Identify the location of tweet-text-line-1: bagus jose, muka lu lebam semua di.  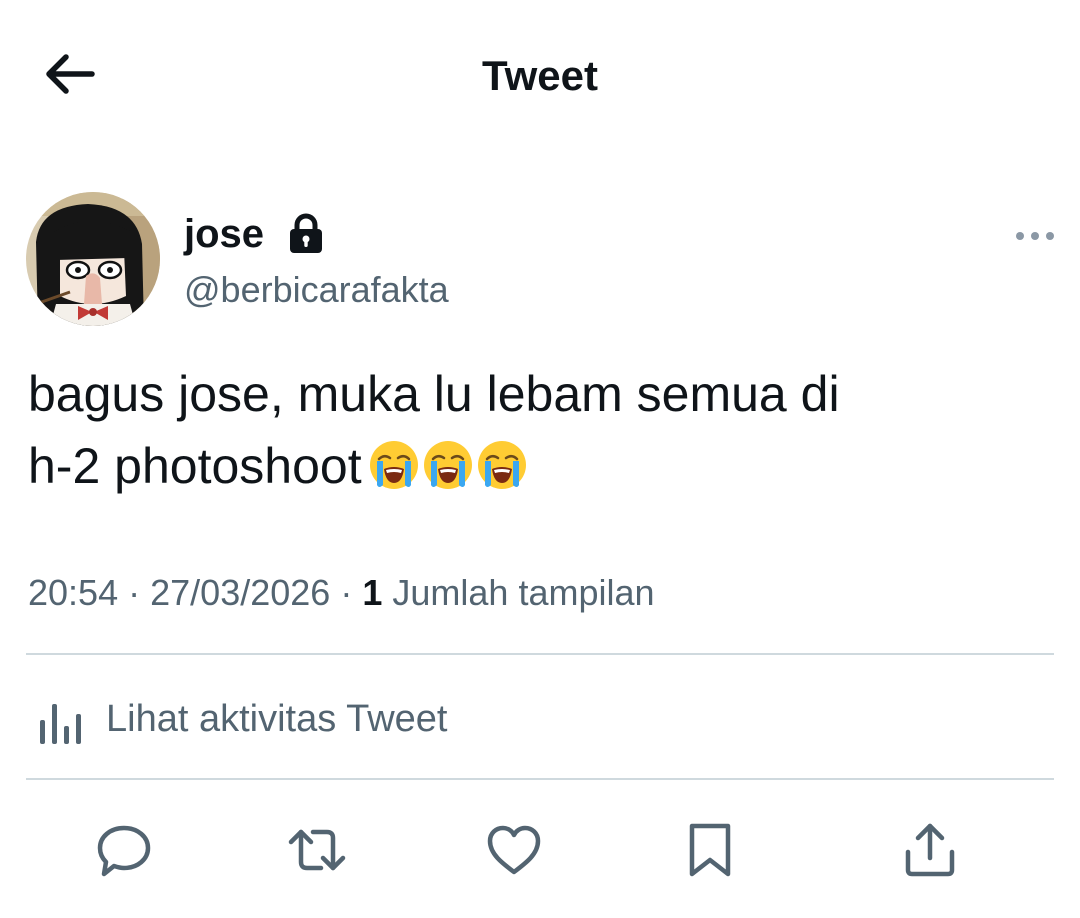
(434, 394).